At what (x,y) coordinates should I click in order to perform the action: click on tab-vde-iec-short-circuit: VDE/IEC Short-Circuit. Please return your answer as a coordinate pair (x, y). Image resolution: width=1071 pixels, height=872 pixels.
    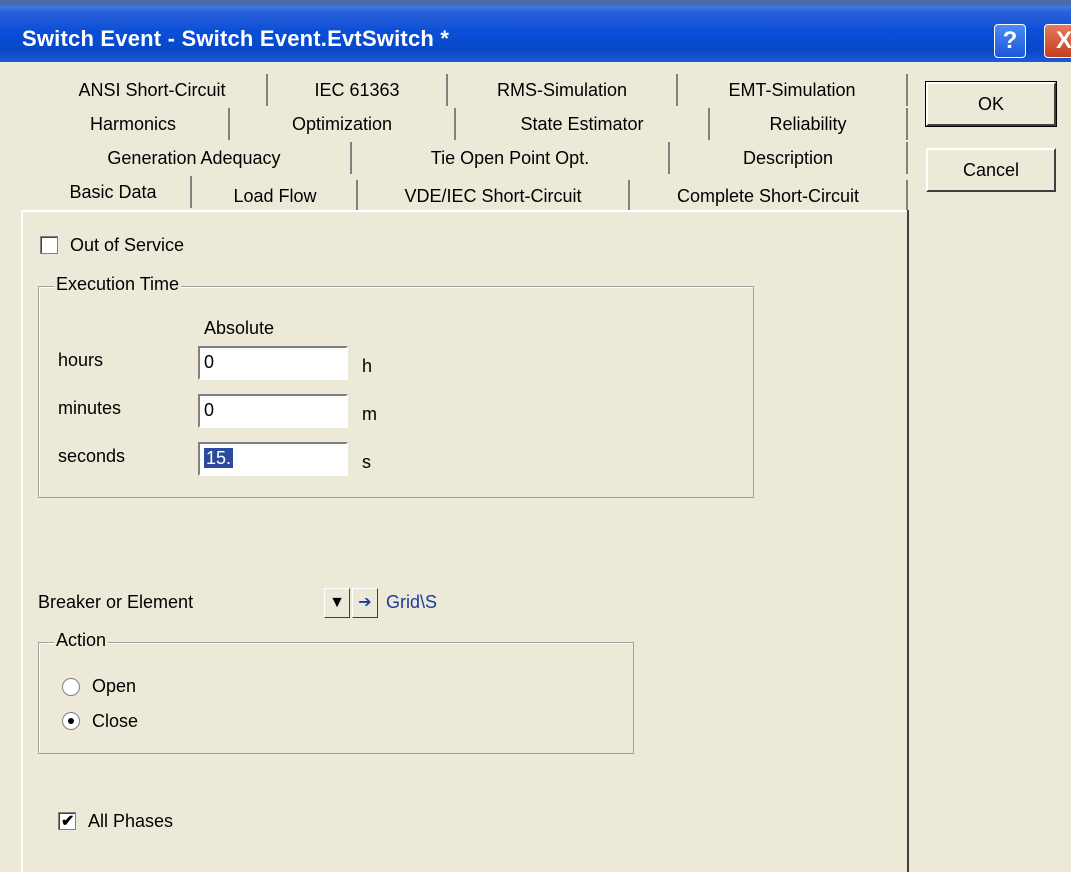
    Looking at the image, I should click on (494, 196).